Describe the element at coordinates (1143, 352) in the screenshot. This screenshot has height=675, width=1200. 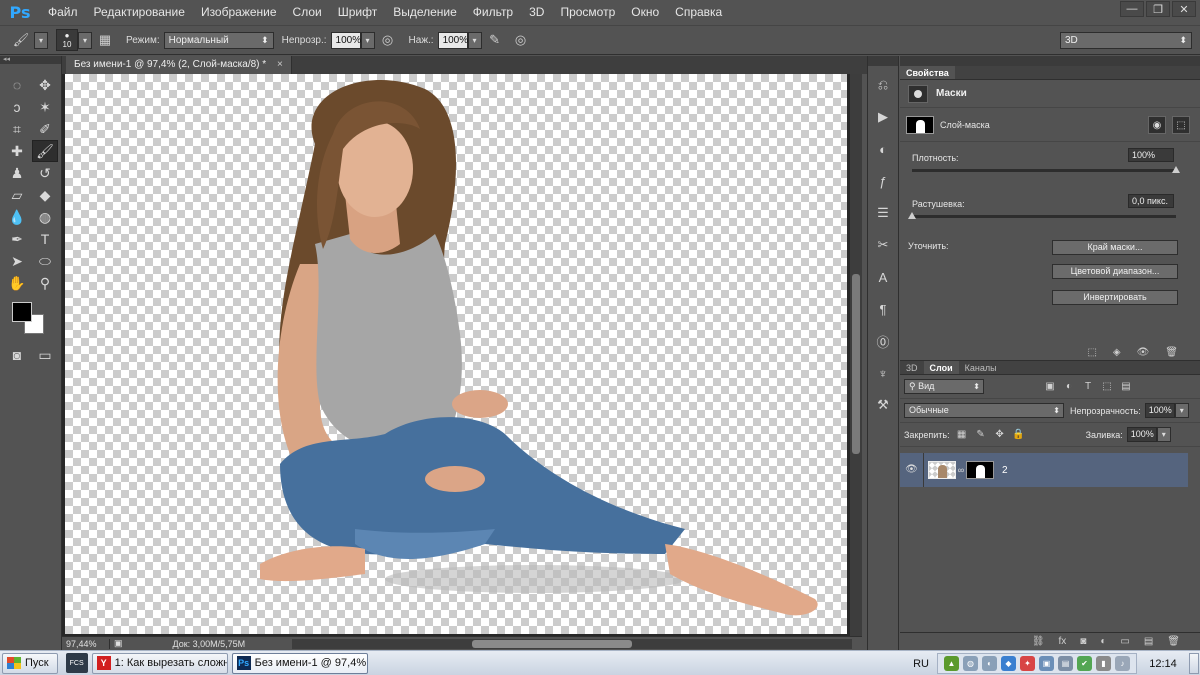
I see `disable-mask-icon: 👁` at that location.